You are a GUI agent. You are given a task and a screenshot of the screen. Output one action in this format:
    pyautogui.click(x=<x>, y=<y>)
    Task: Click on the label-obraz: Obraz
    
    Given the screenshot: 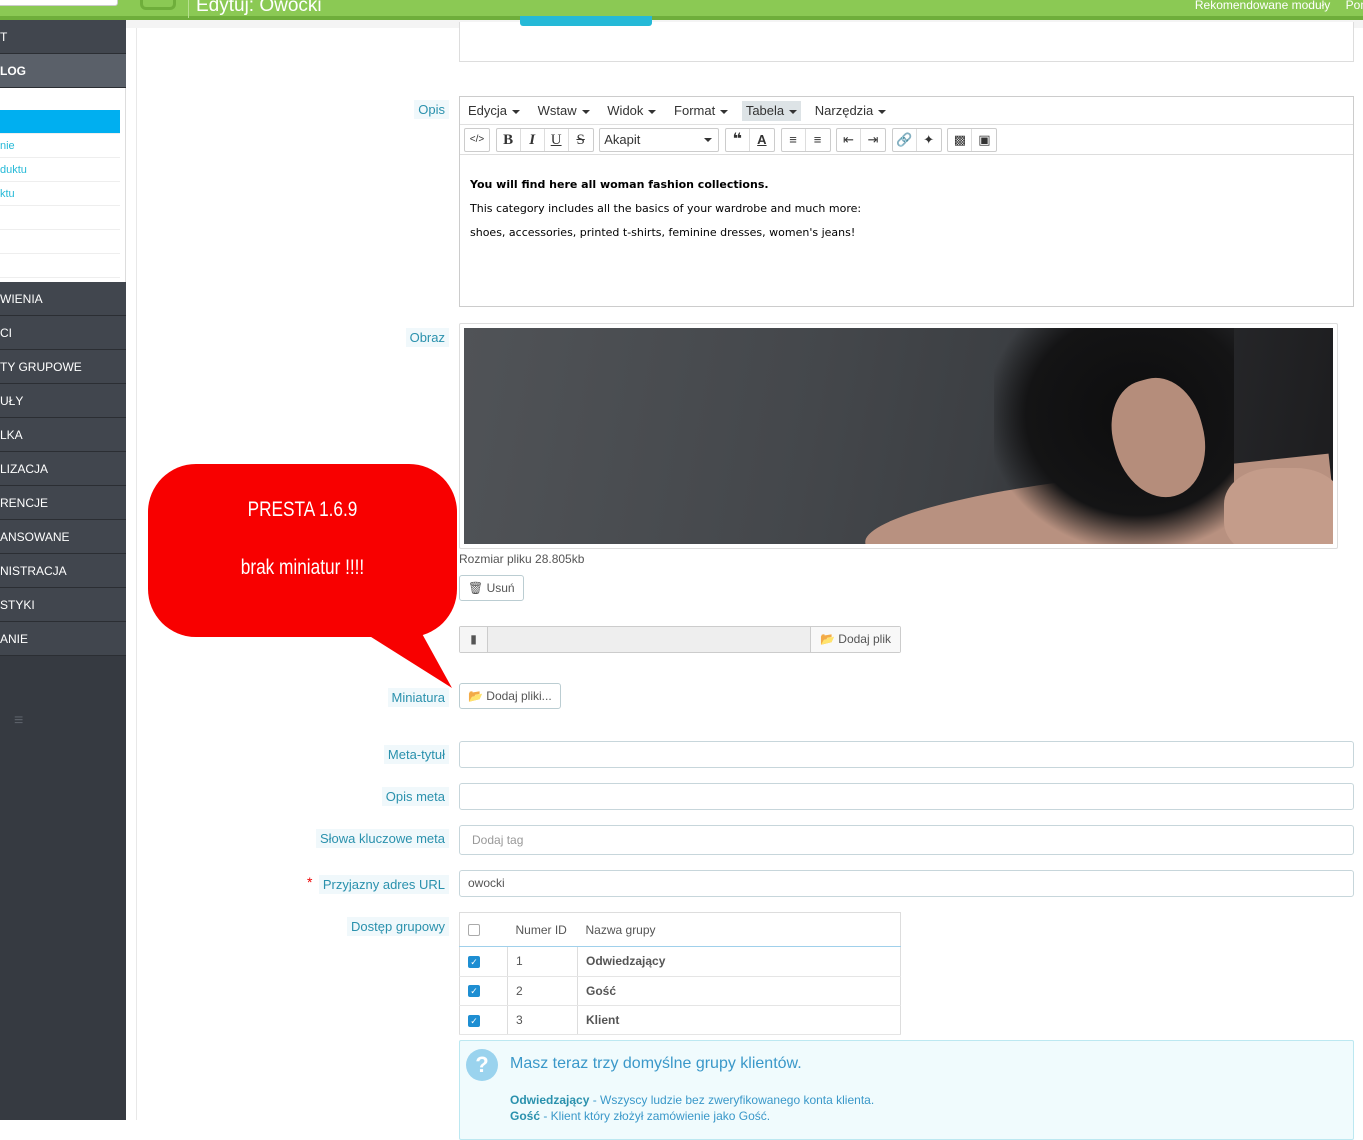 What is the action you would take?
    pyautogui.click(x=427, y=337)
    